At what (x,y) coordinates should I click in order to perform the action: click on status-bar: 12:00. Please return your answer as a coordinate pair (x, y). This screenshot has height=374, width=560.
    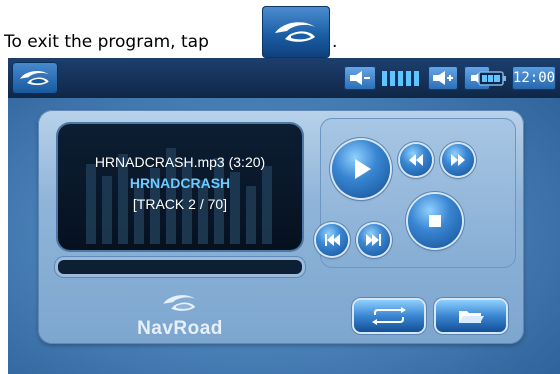
    Looking at the image, I should click on (284, 78).